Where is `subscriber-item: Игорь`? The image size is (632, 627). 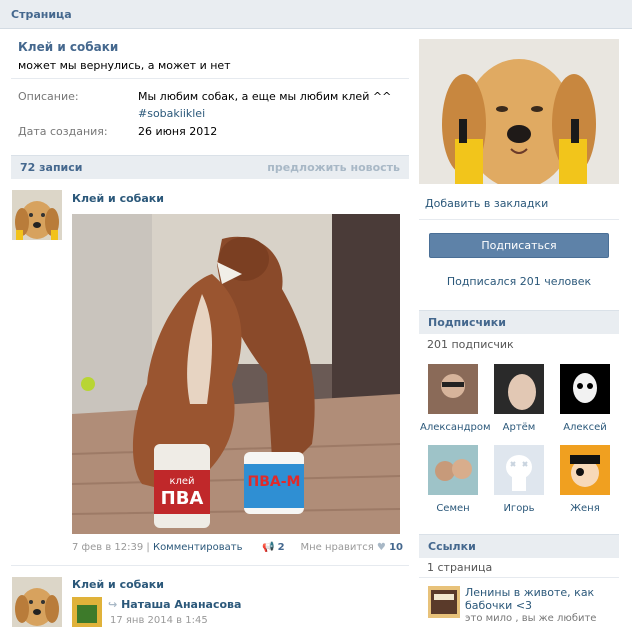 subscriber-item: Игорь is located at coordinates (519, 479).